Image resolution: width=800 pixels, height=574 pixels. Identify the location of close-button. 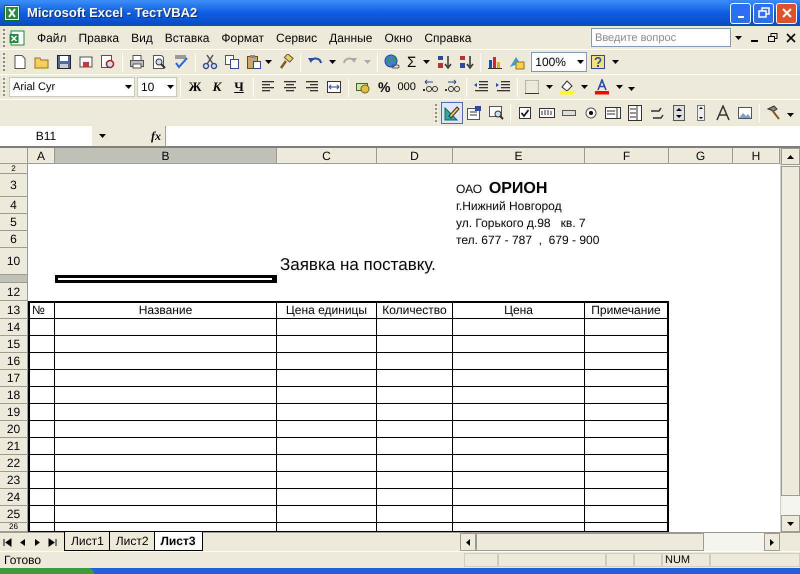
(786, 13).